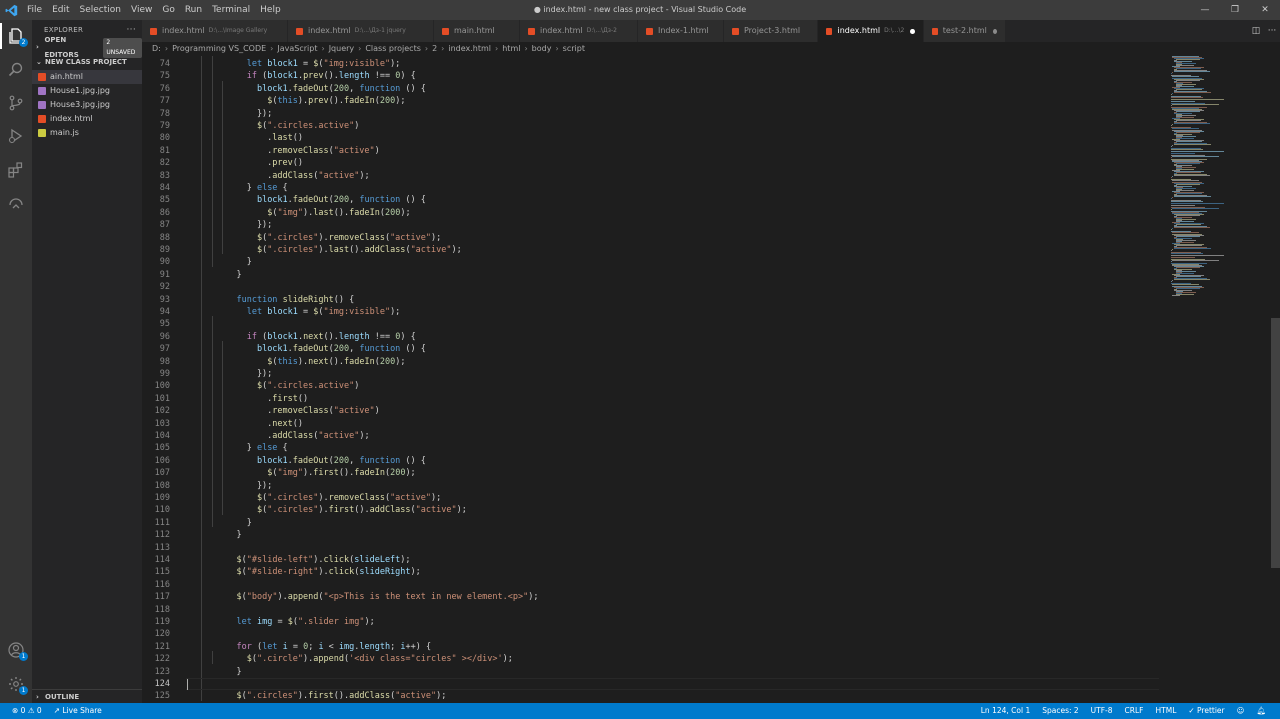  Describe the element at coordinates (16, 204) in the screenshot. I see `remote-explorer-icon` at that location.